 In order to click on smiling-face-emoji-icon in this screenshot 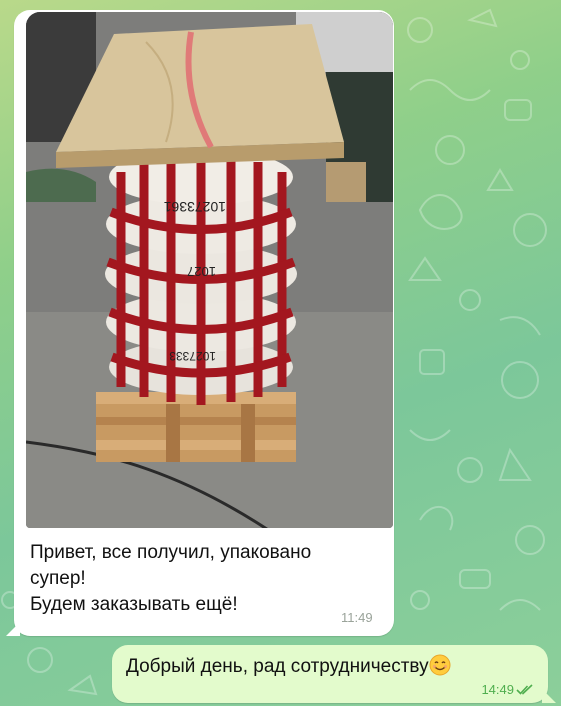, I will do `click(440, 665)`.